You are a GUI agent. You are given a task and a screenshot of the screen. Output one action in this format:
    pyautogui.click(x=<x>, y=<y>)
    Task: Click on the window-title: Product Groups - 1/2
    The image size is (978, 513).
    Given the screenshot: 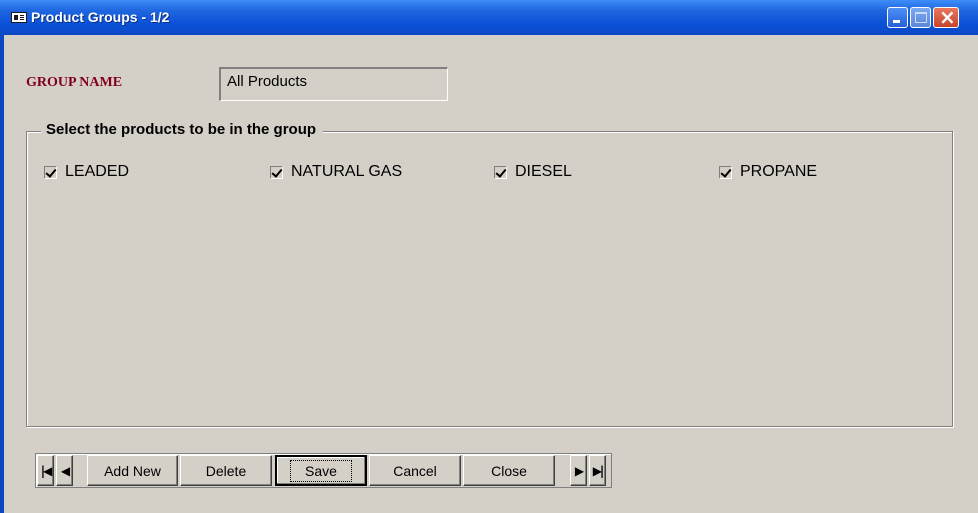 What is the action you would take?
    pyautogui.click(x=100, y=17)
    